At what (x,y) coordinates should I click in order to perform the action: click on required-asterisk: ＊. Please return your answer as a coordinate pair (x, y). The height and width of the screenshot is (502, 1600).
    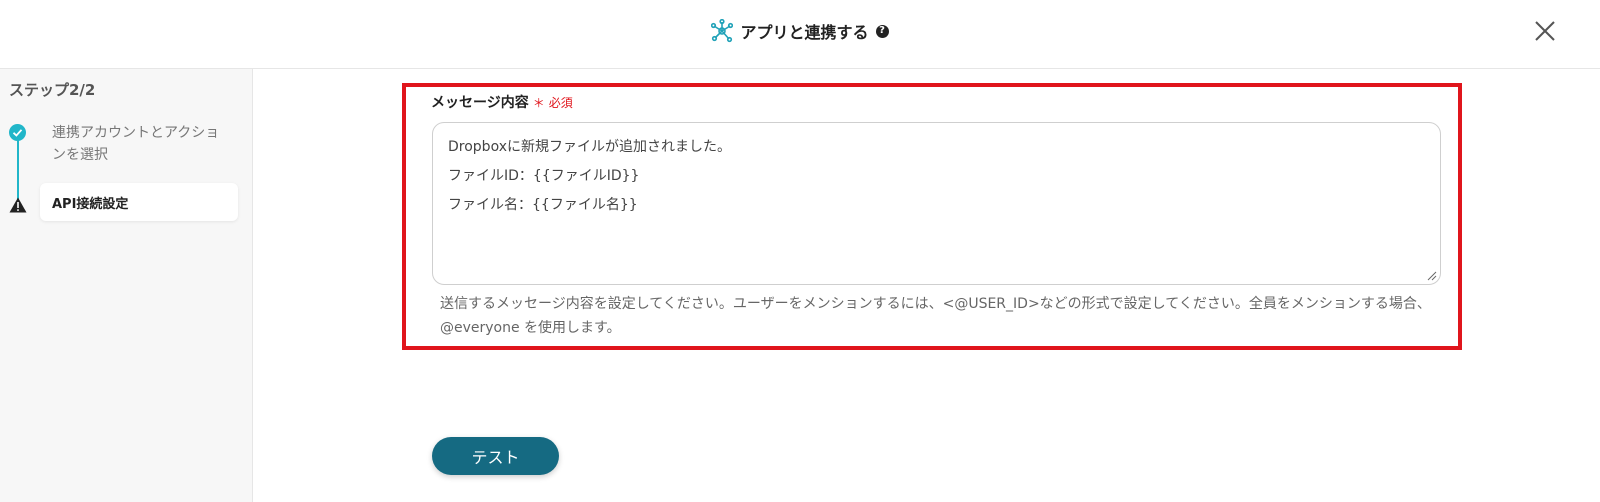
    Looking at the image, I should click on (538, 102).